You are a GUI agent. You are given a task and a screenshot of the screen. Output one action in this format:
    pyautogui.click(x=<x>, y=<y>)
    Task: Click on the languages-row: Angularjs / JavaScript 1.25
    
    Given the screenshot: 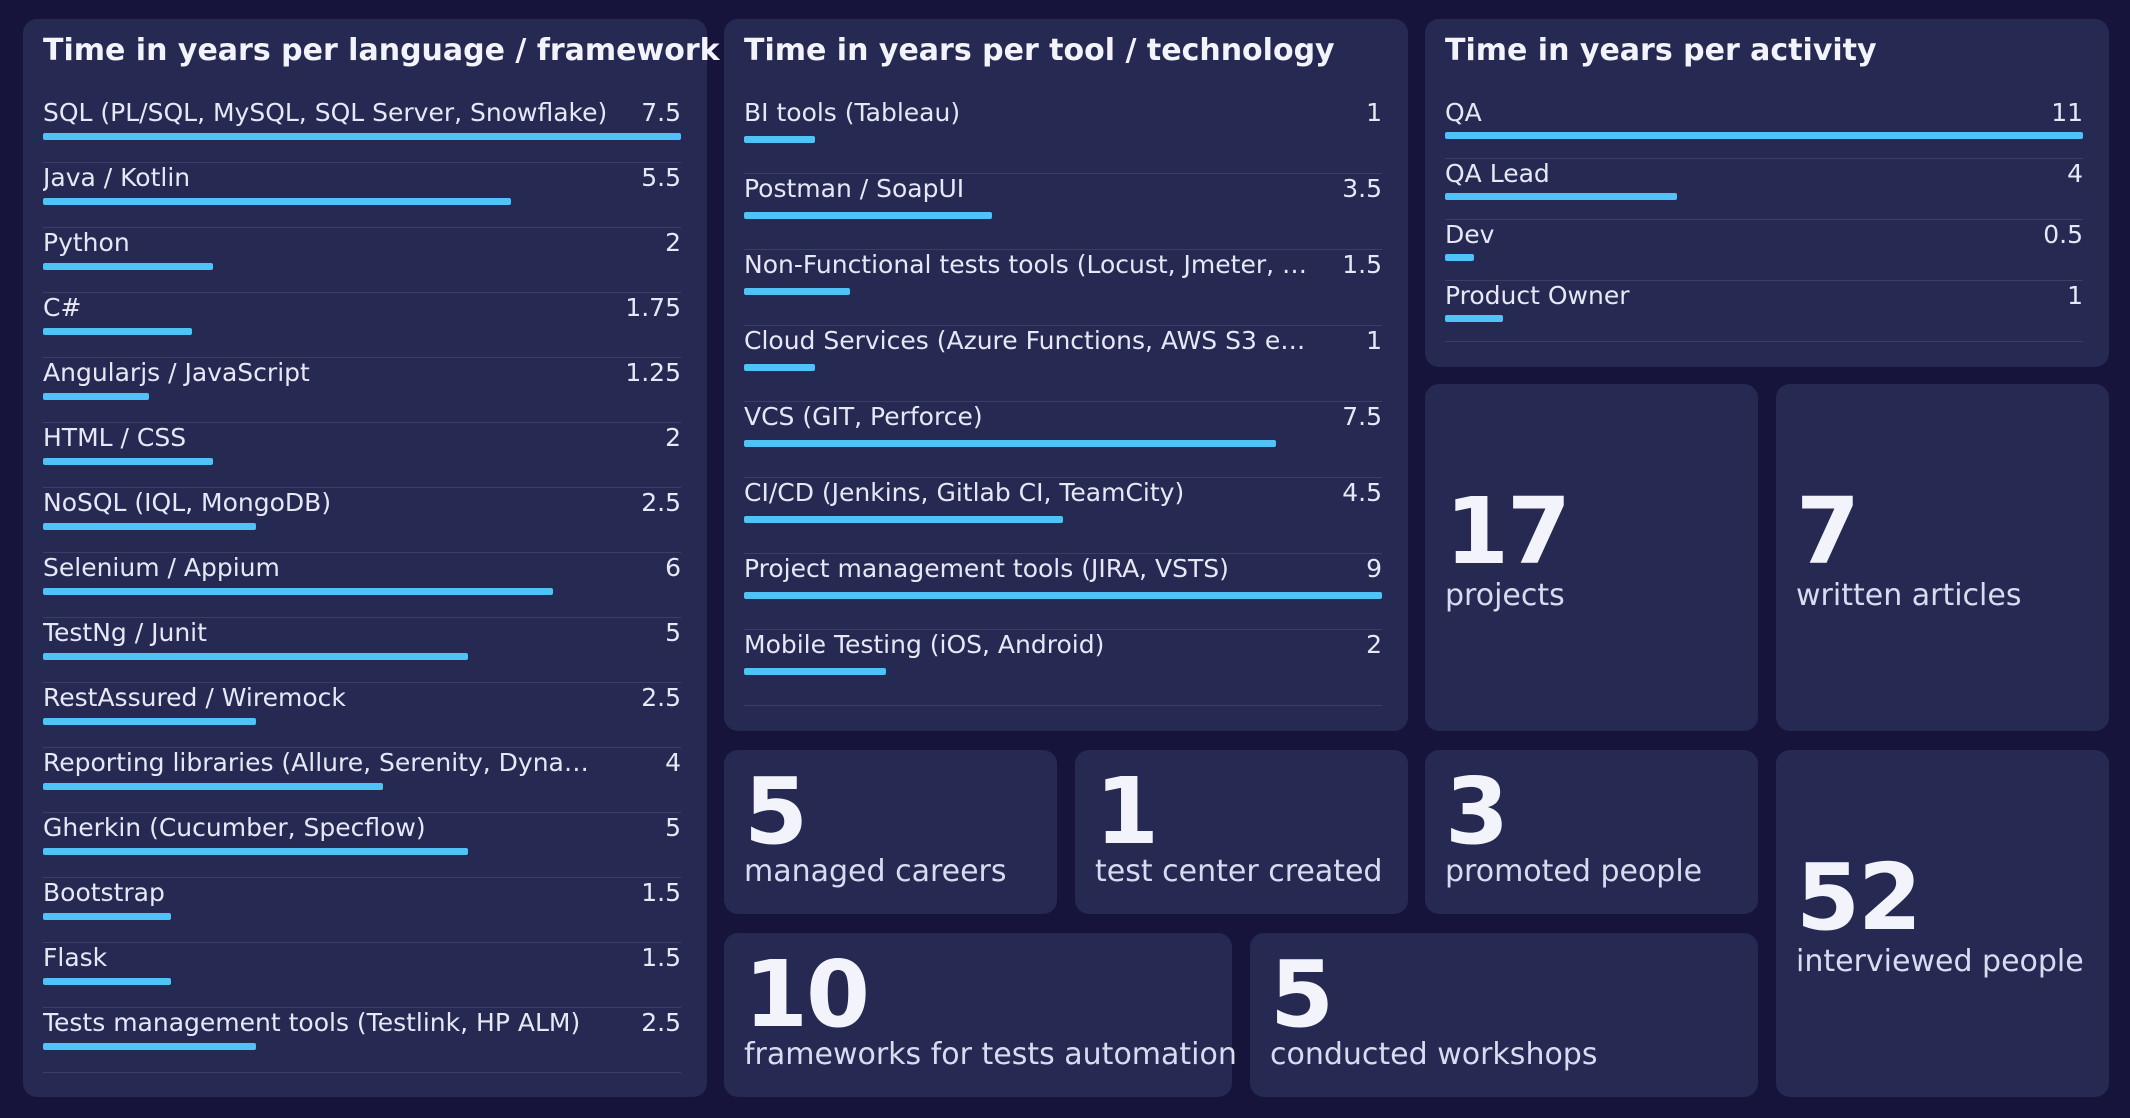 What is the action you would take?
    pyautogui.click(x=362, y=390)
    